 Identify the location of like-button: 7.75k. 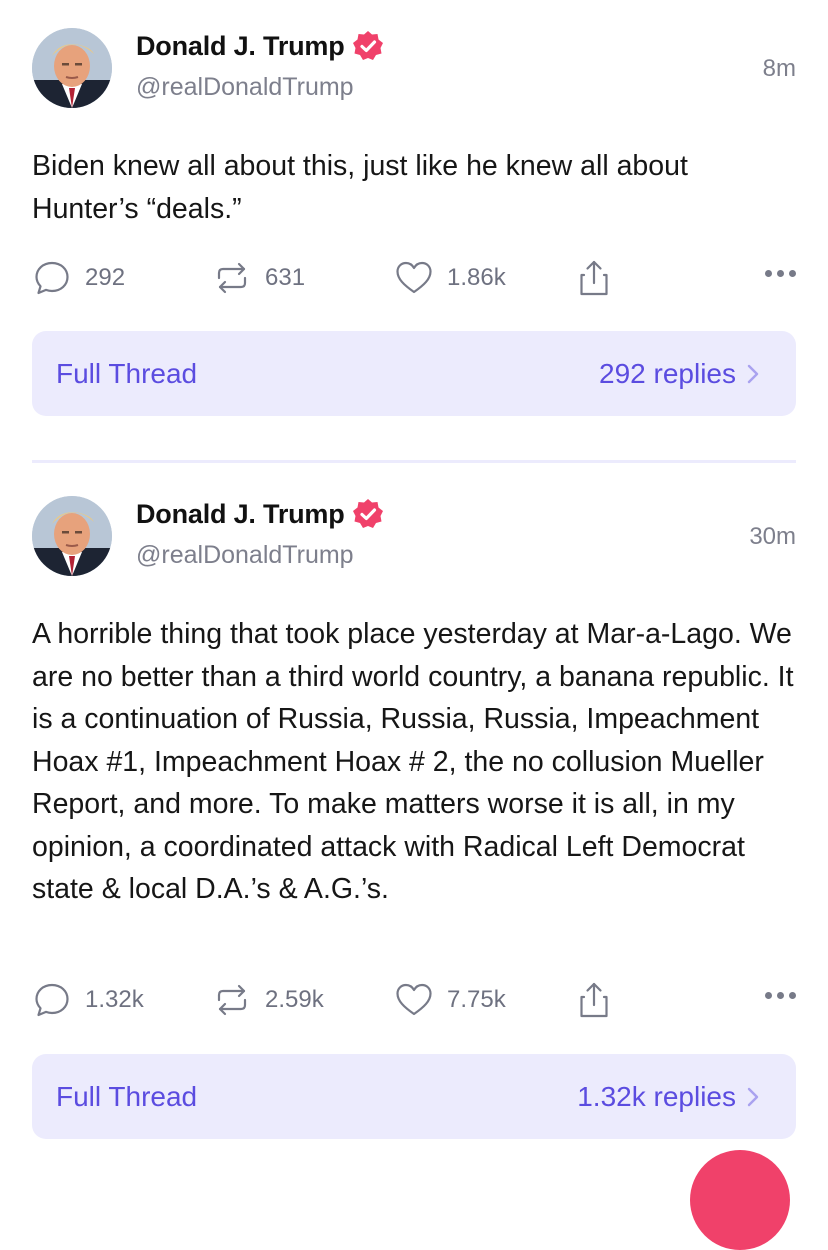
(450, 1000).